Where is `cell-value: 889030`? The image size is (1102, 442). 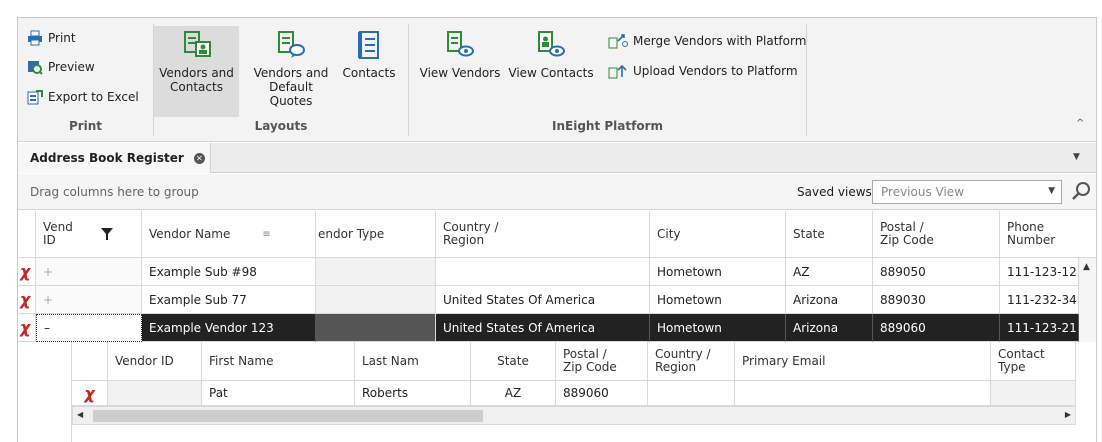
cell-value: 889030 is located at coordinates (903, 299).